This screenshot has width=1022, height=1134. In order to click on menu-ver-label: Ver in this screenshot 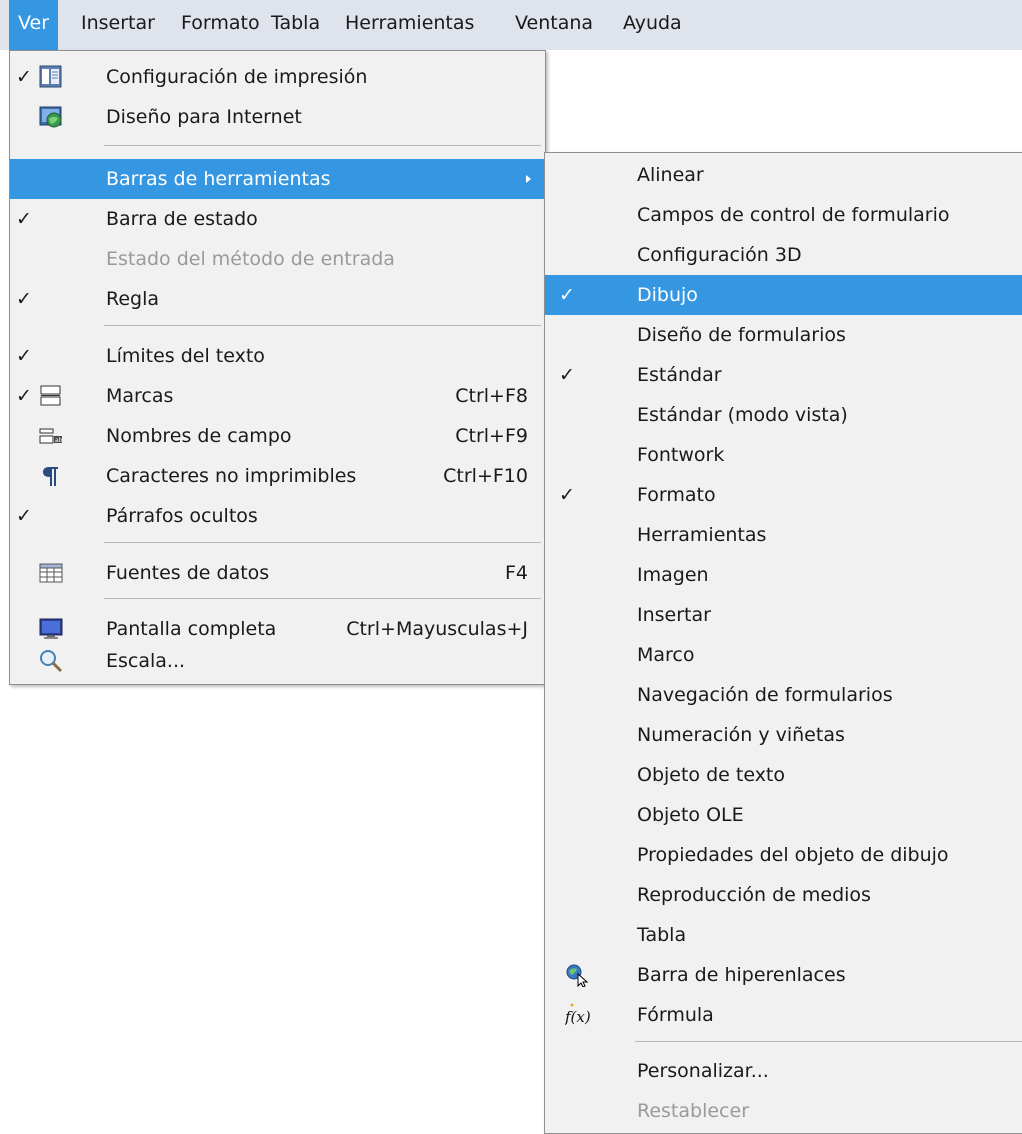, I will do `click(34, 23)`.